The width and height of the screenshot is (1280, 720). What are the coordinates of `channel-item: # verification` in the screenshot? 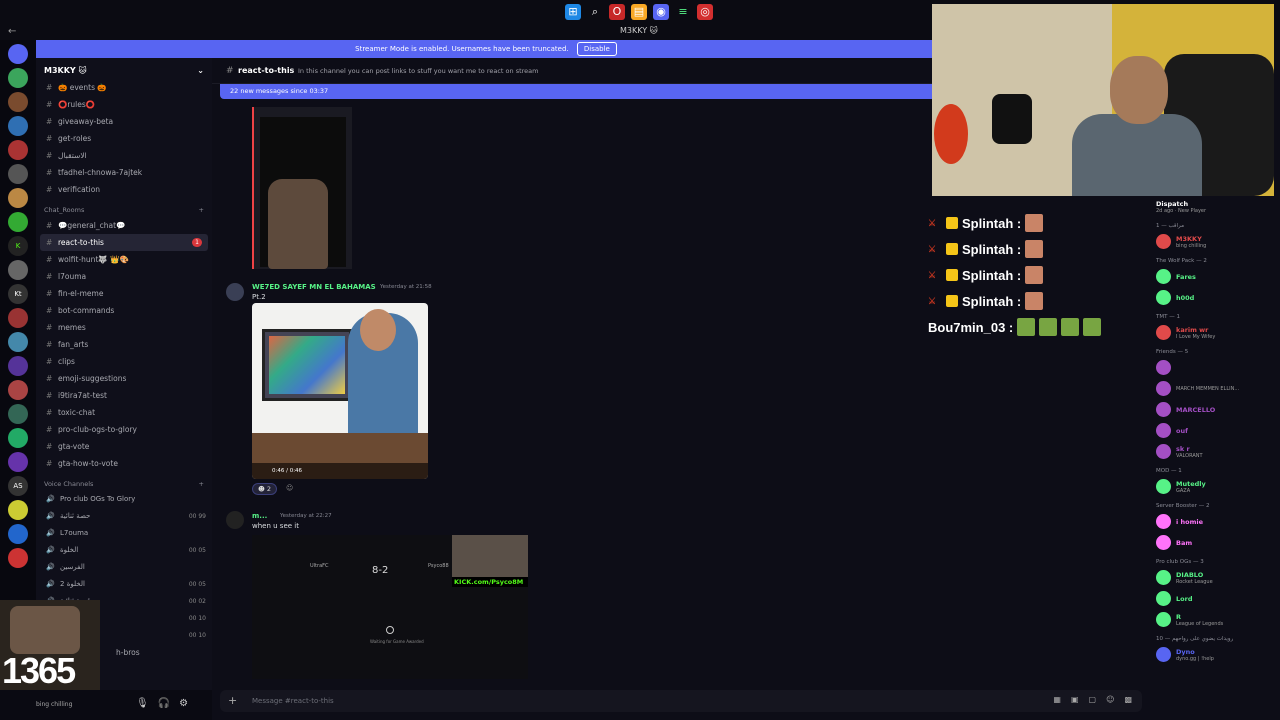 It's located at (124, 189).